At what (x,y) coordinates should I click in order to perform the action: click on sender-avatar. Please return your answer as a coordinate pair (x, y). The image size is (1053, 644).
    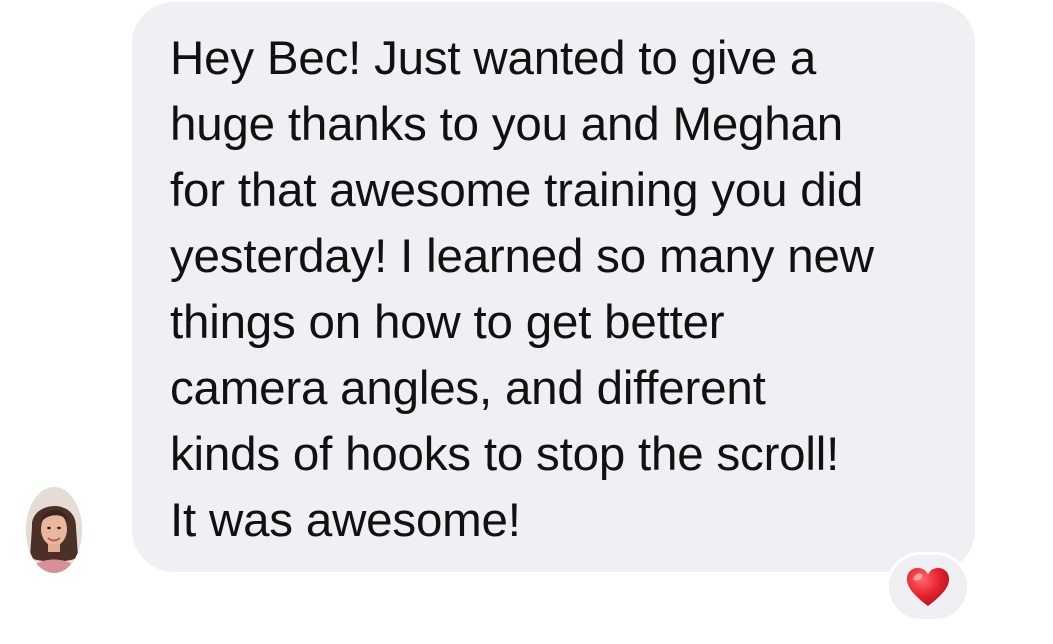
    Looking at the image, I should click on (54, 530).